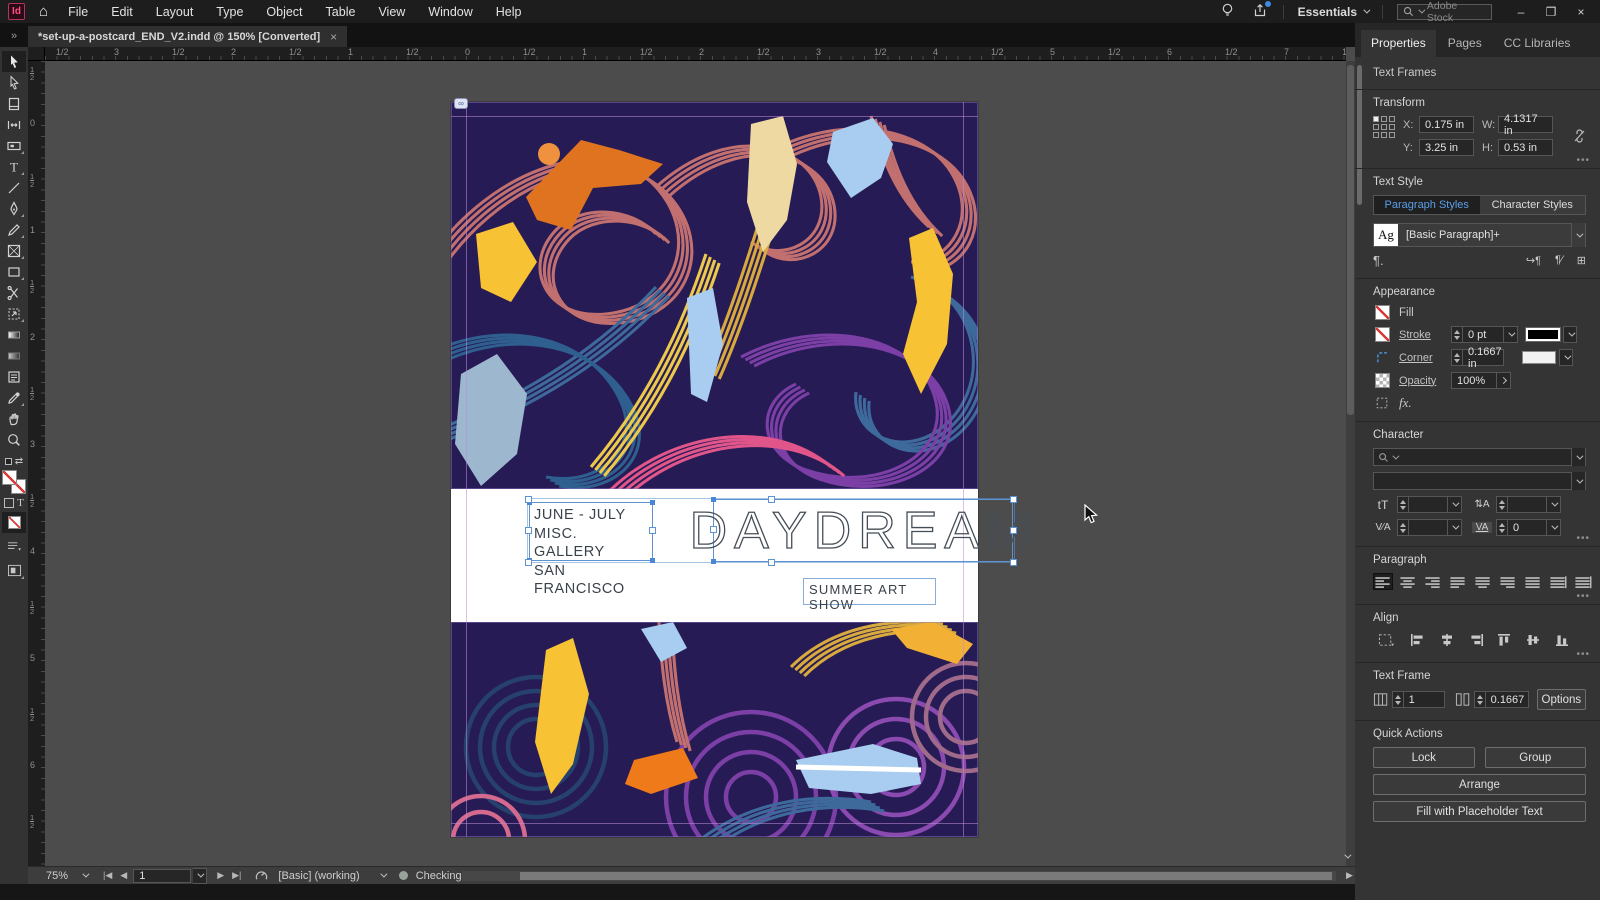 The width and height of the screenshot is (1600, 900). Describe the element at coordinates (1551, 12) in the screenshot. I see `restore-button: ❐` at that location.